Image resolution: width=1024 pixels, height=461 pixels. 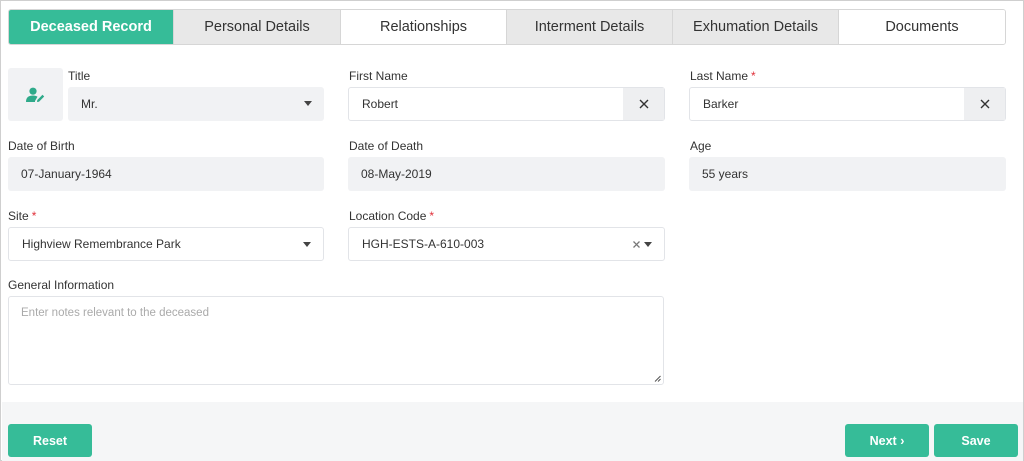 I want to click on clear-last-name-button, so click(x=984, y=104).